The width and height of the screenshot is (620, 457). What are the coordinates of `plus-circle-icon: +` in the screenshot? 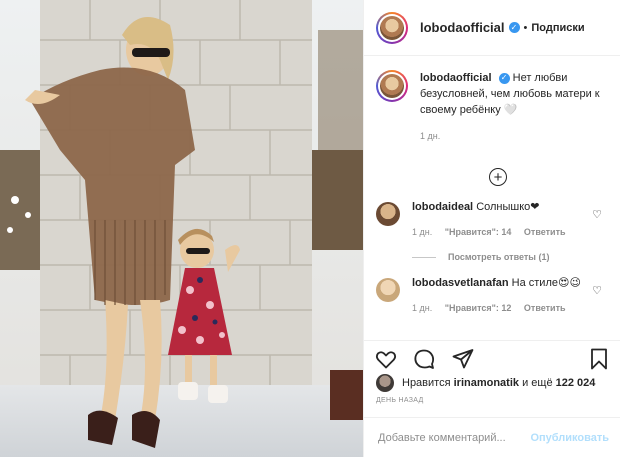 It's located at (498, 177).